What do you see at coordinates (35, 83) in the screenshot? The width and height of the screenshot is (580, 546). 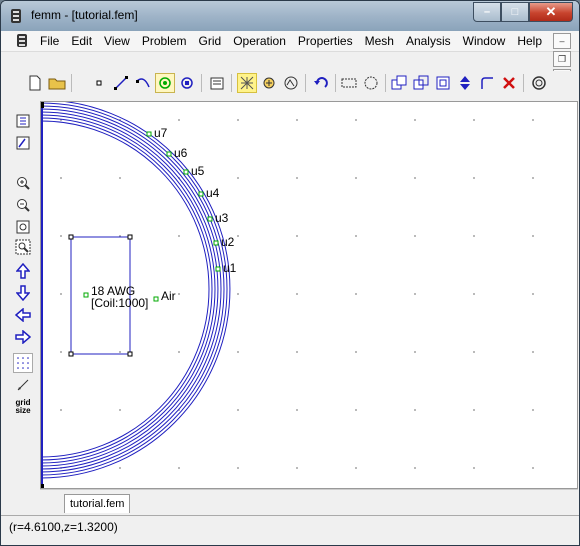 I see `new-file-icon` at bounding box center [35, 83].